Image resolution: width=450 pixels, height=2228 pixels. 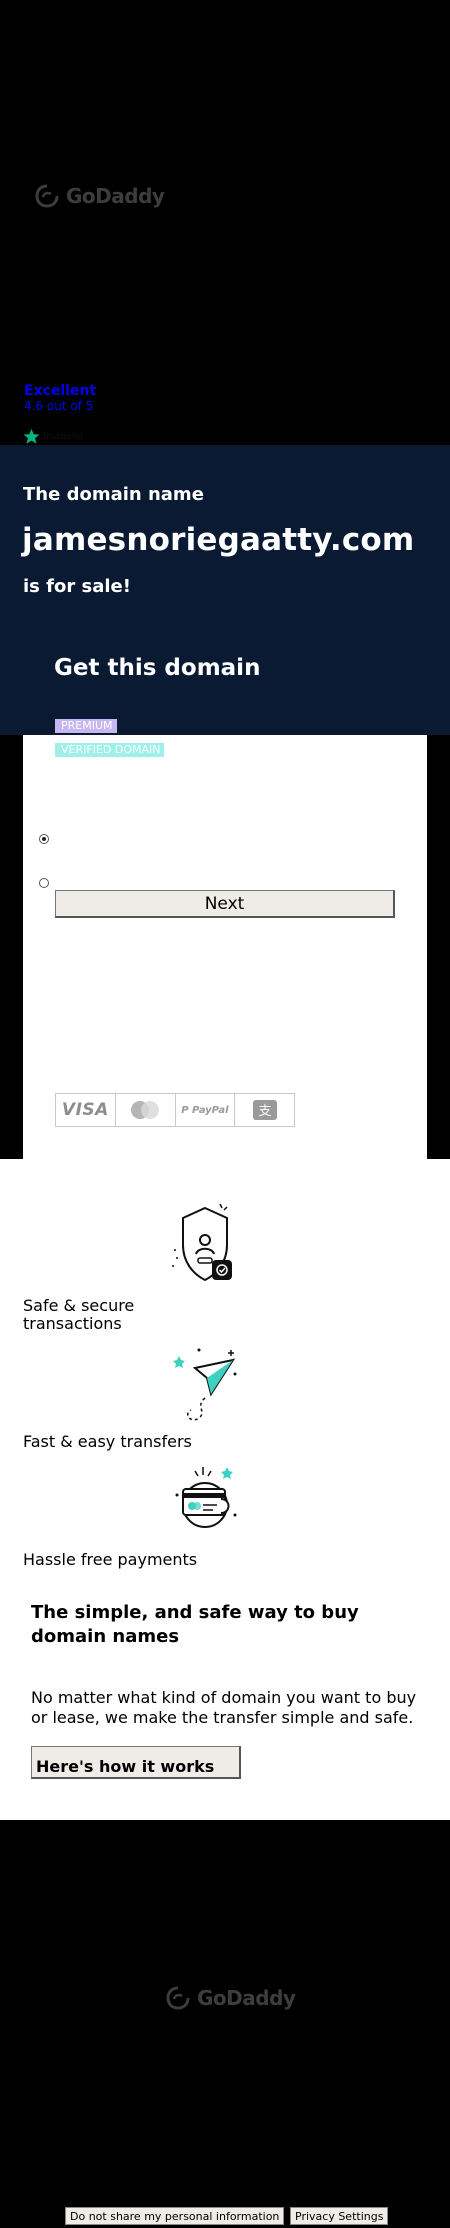 What do you see at coordinates (110, 750) in the screenshot?
I see `verified-domain-badge: VERIFIED DOMAIN` at bounding box center [110, 750].